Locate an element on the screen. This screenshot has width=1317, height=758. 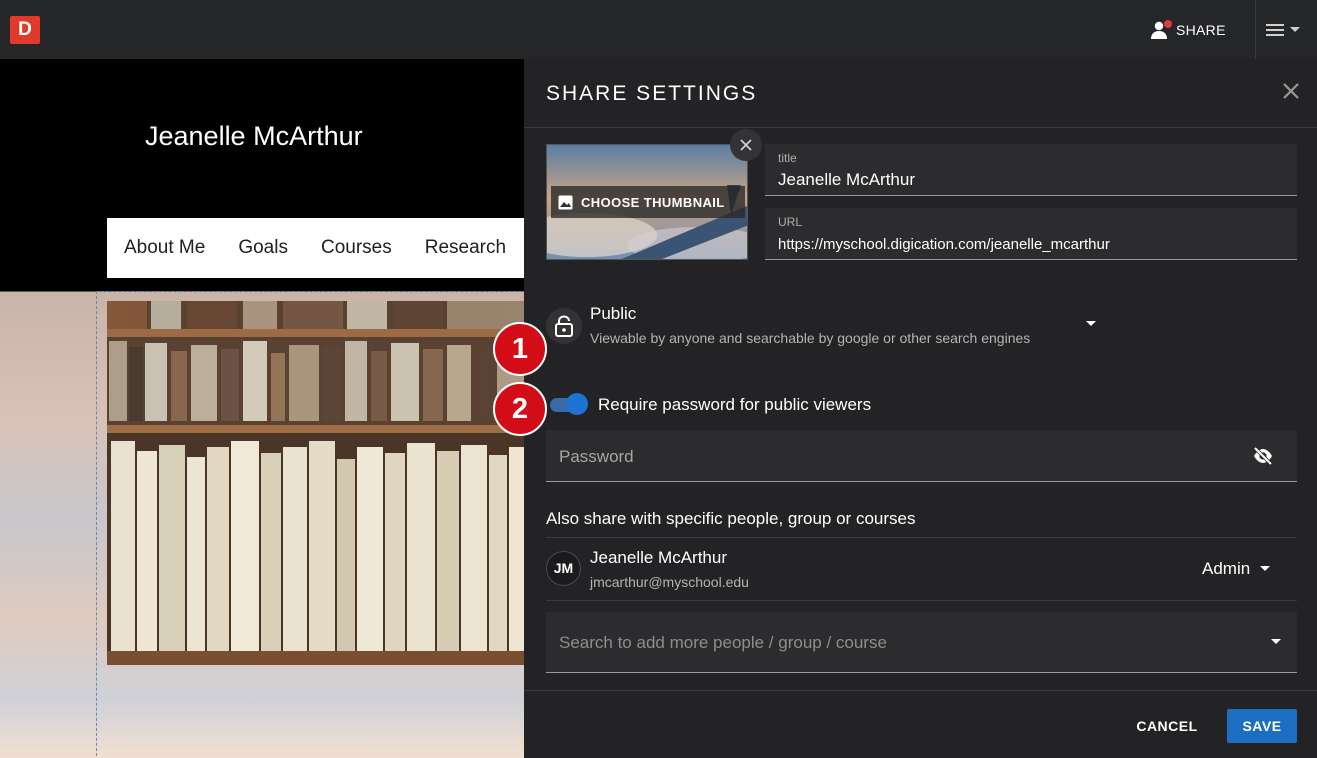
password-placeholder: Password is located at coordinates (596, 456).